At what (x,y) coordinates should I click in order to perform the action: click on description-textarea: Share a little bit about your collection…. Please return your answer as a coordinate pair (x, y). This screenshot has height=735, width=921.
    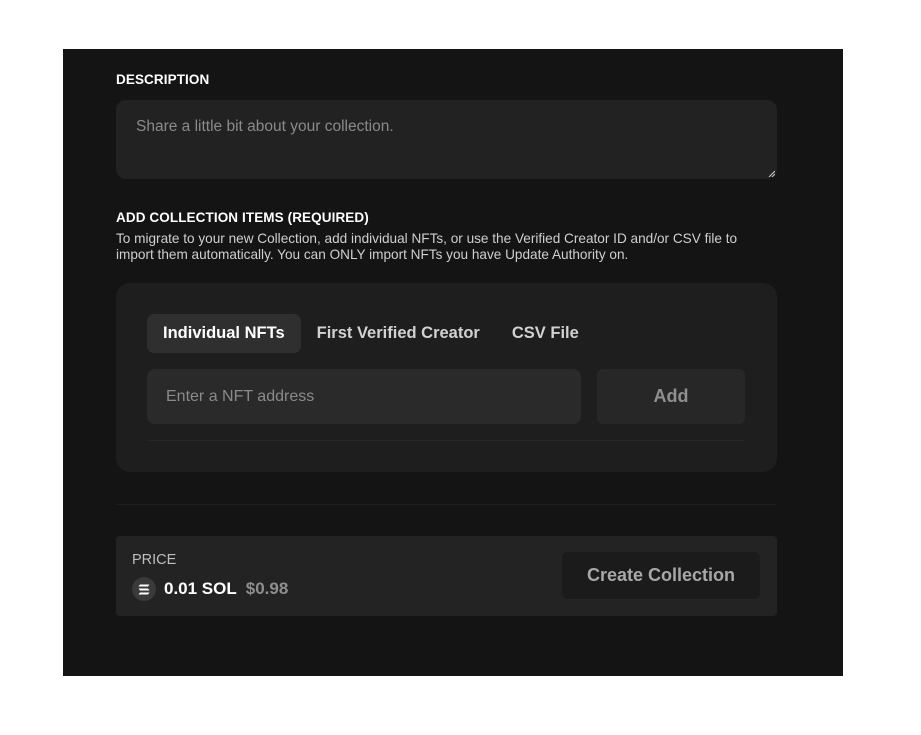
    Looking at the image, I should click on (446, 139).